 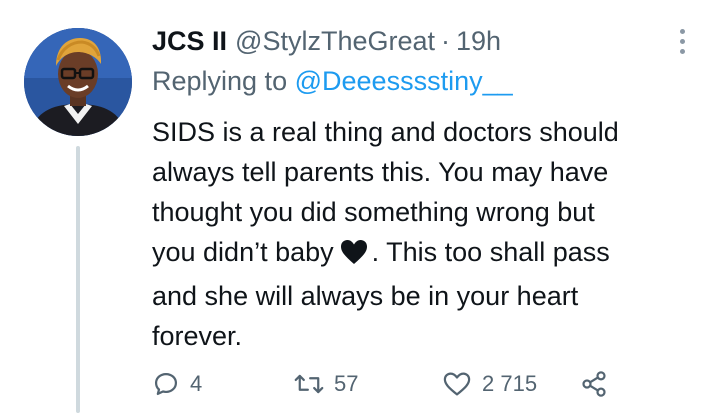 I want to click on retweet-icon, so click(x=309, y=384).